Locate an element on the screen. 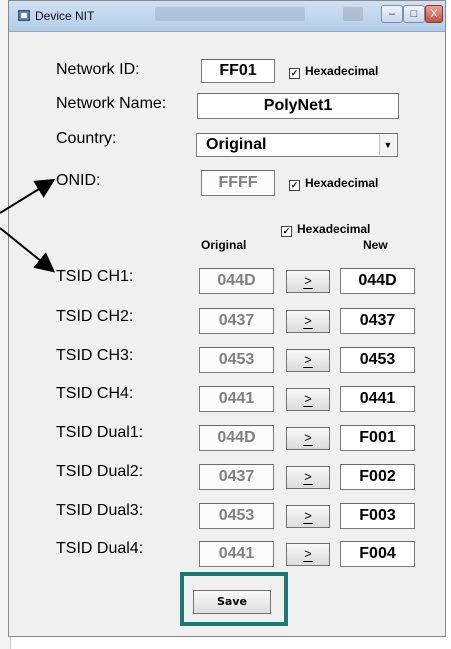 The height and width of the screenshot is (649, 451). annotation-arrows is located at coordinates (28, 225).